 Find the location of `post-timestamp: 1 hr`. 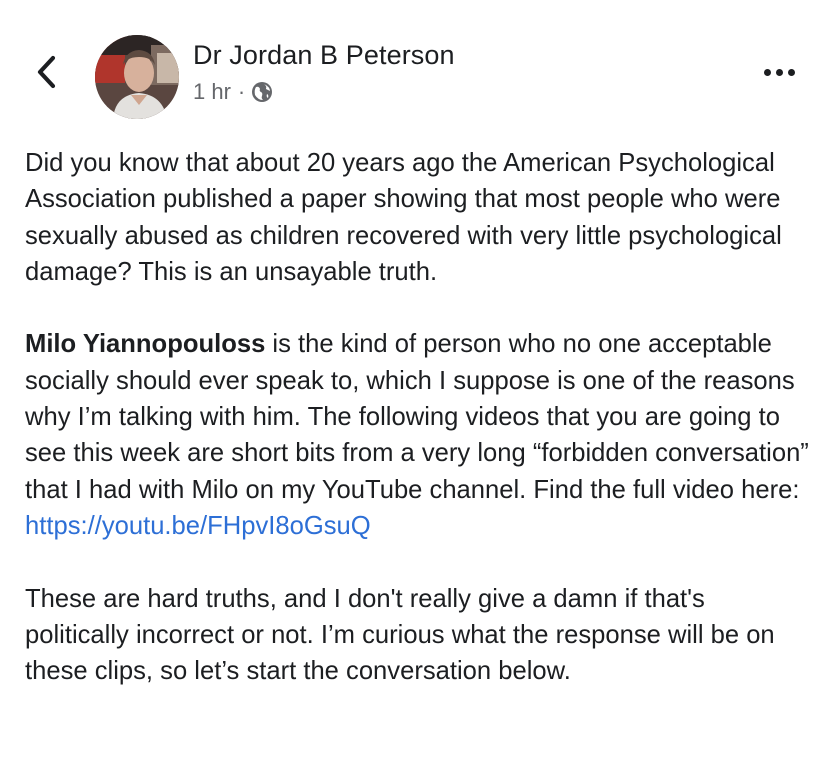

post-timestamp: 1 hr is located at coordinates (212, 92).